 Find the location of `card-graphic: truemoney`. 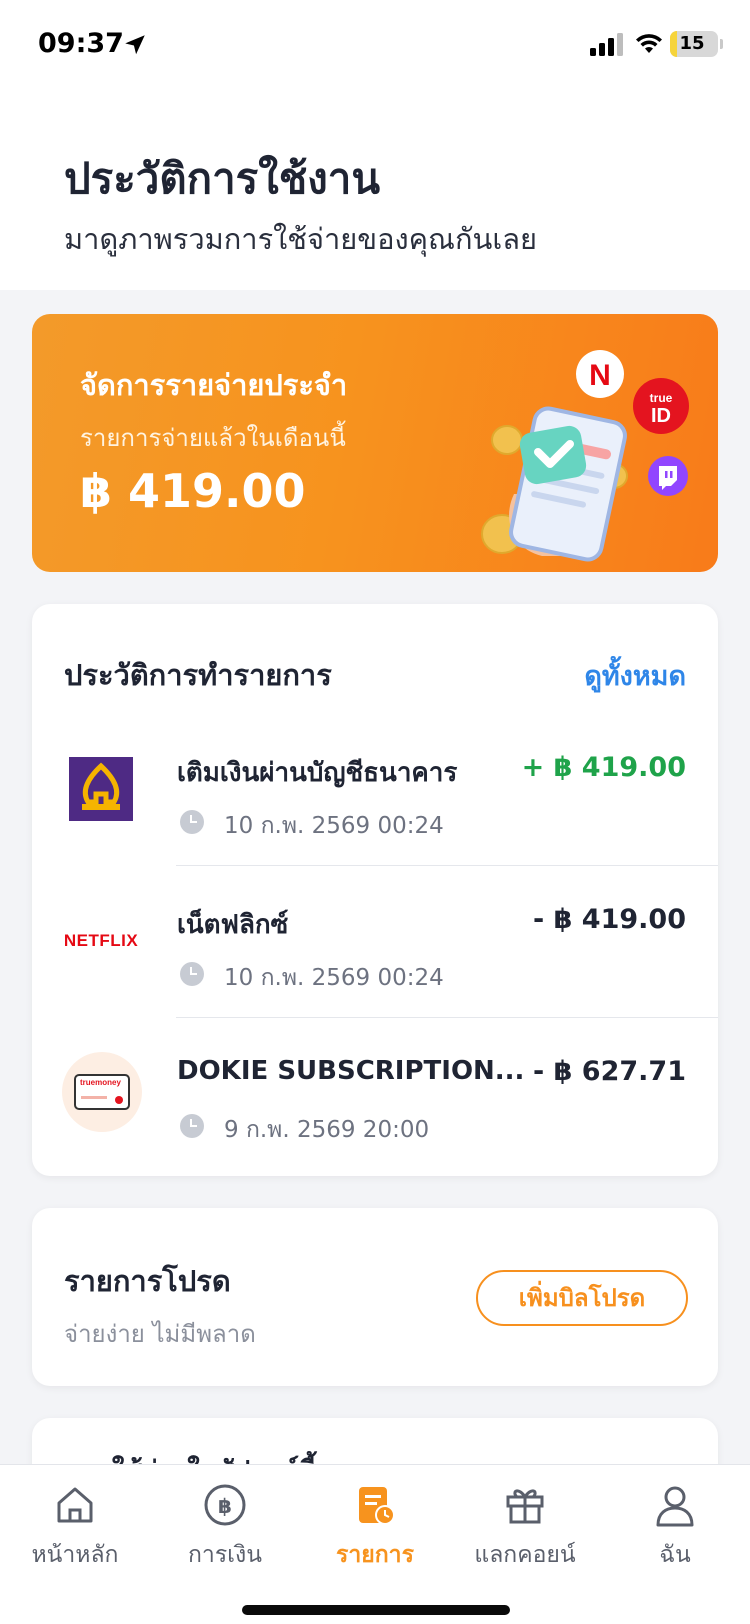

card-graphic: truemoney is located at coordinates (102, 1092).